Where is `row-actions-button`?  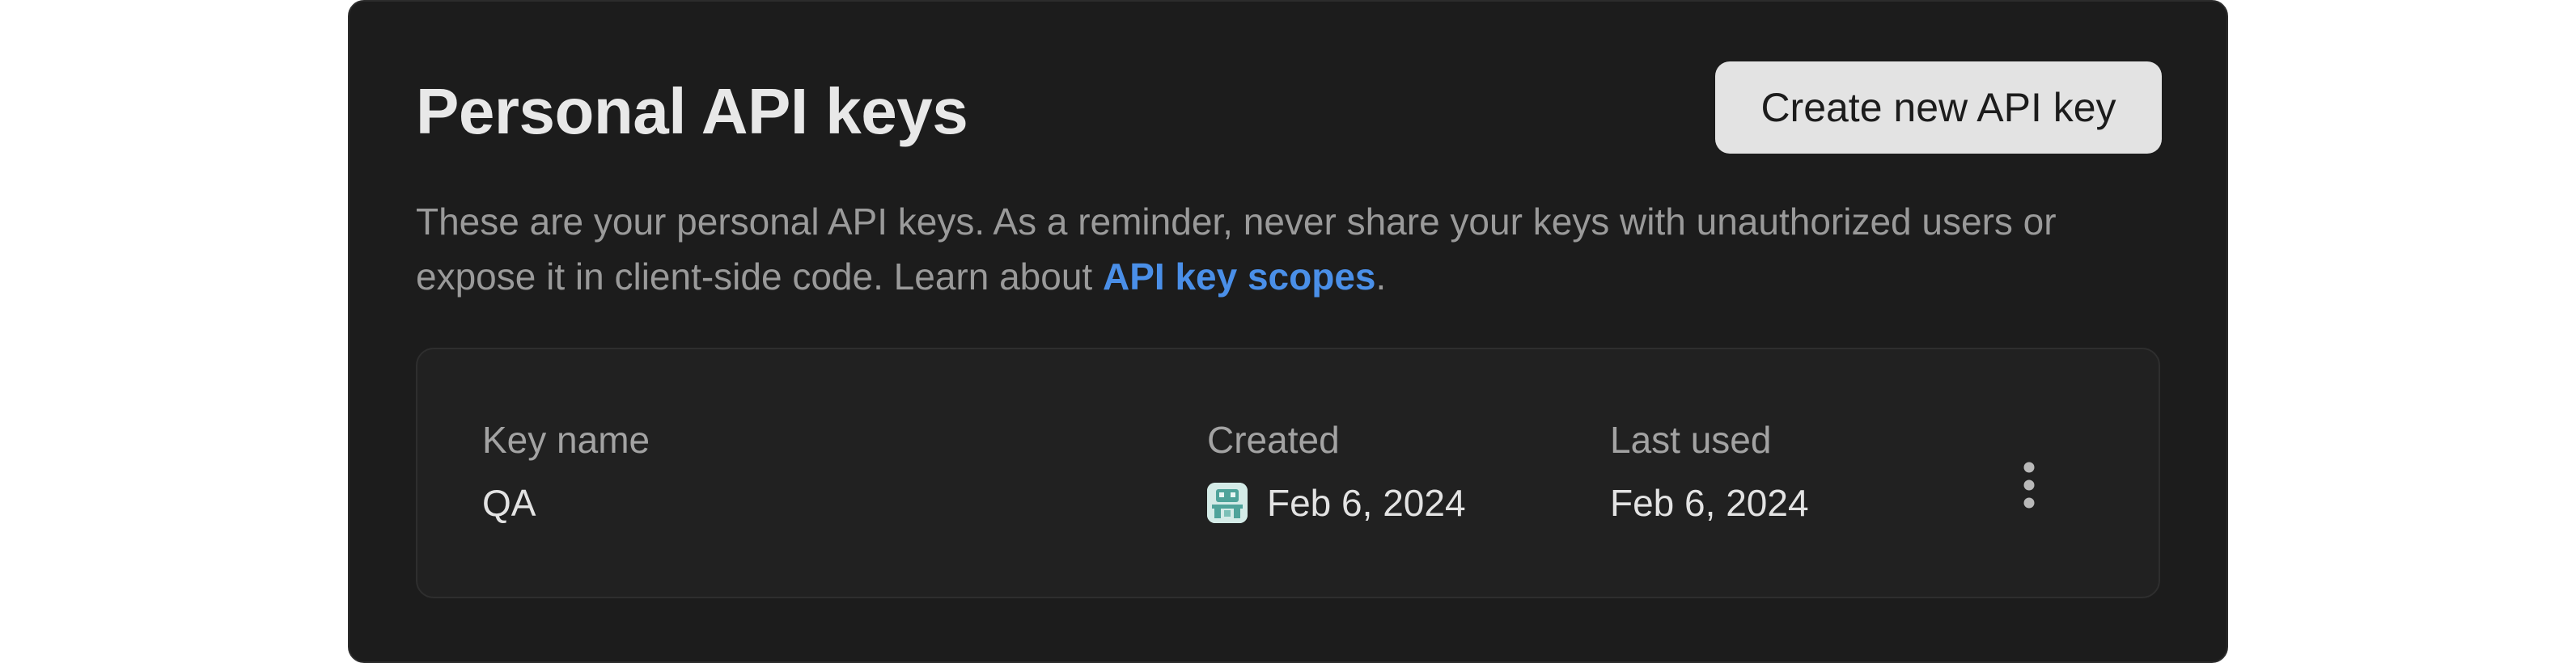 row-actions-button is located at coordinates (2029, 485).